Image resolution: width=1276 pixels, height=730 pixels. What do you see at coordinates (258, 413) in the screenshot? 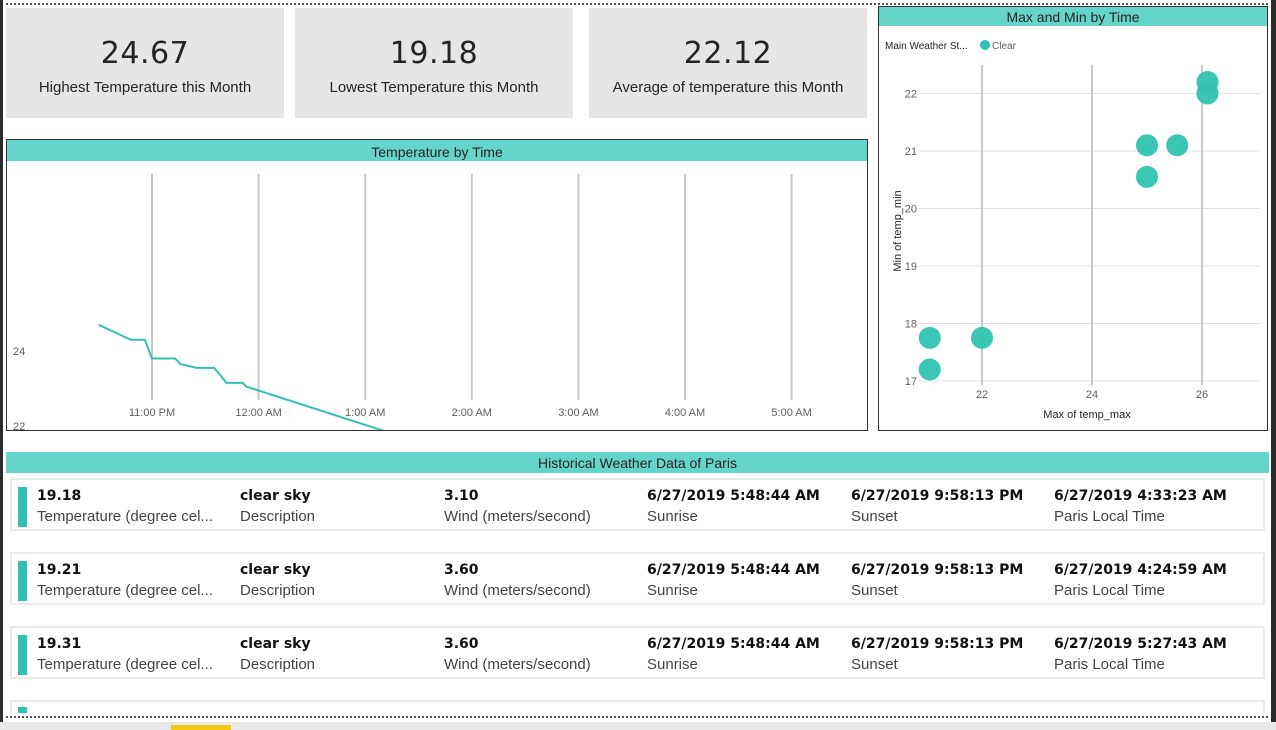
I see `x-tick-label: 12:00 AM` at bounding box center [258, 413].